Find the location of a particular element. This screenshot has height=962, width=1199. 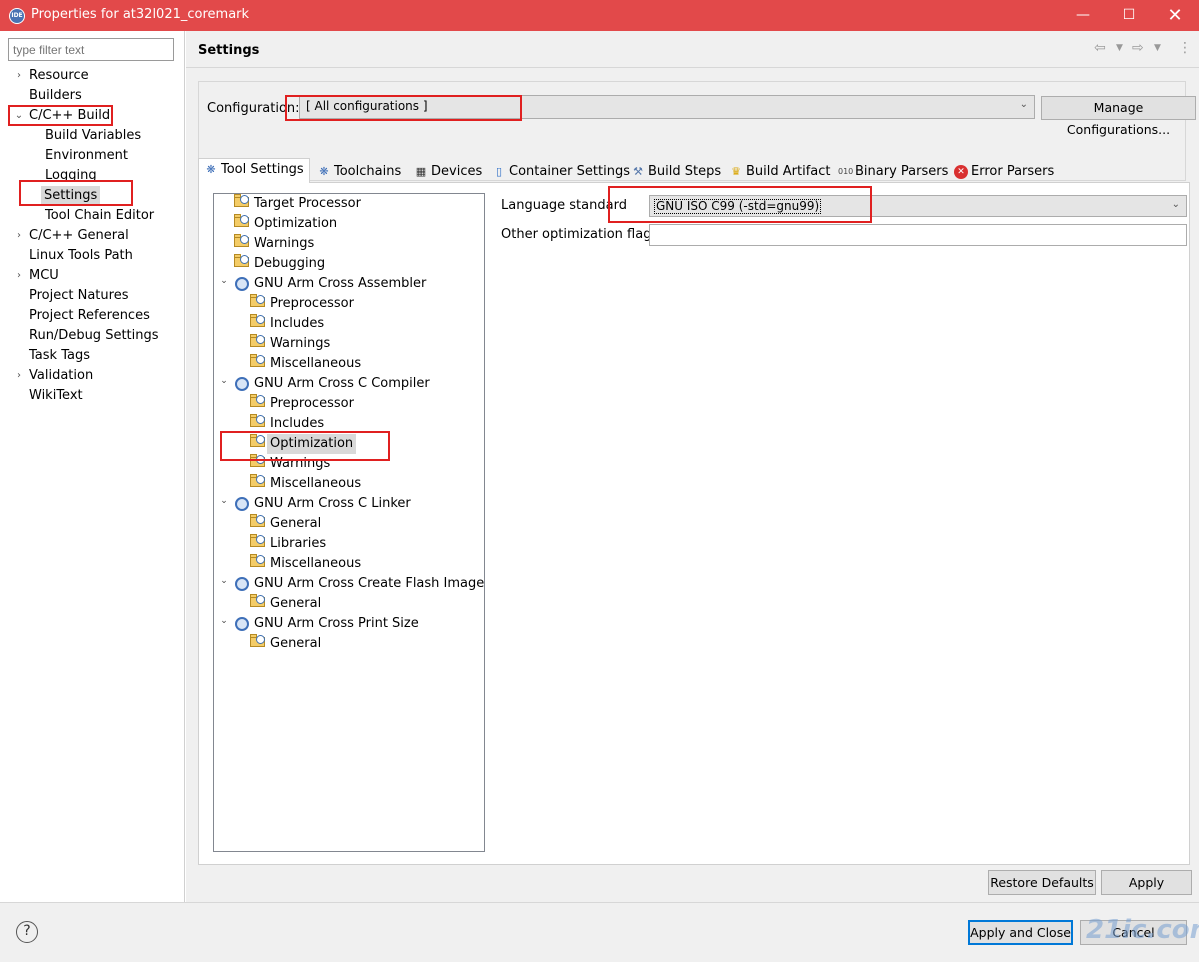

back-dropdown-icon: ▼ is located at coordinates (1119, 48).